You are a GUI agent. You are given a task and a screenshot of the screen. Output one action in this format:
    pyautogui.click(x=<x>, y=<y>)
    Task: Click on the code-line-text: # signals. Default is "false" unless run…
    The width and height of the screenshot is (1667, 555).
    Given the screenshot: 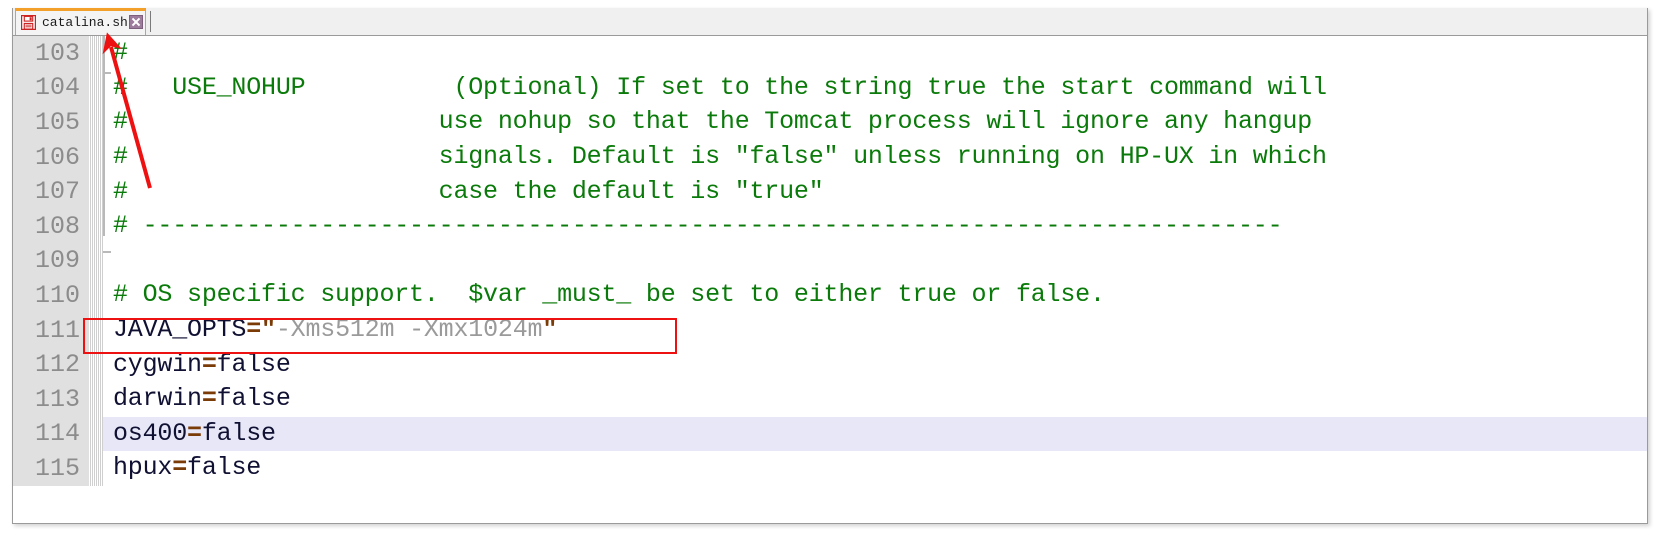 What is the action you would take?
    pyautogui.click(x=875, y=157)
    